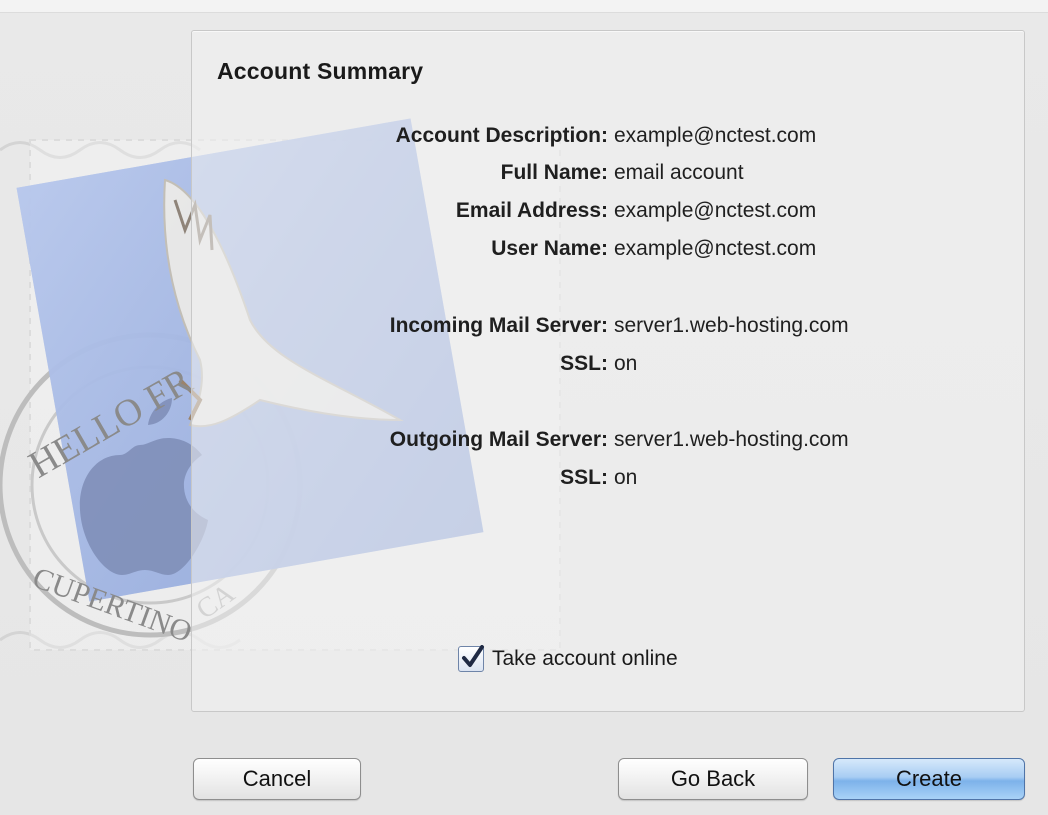  What do you see at coordinates (715, 135) in the screenshot?
I see `account-description-value: example@nctest.com` at bounding box center [715, 135].